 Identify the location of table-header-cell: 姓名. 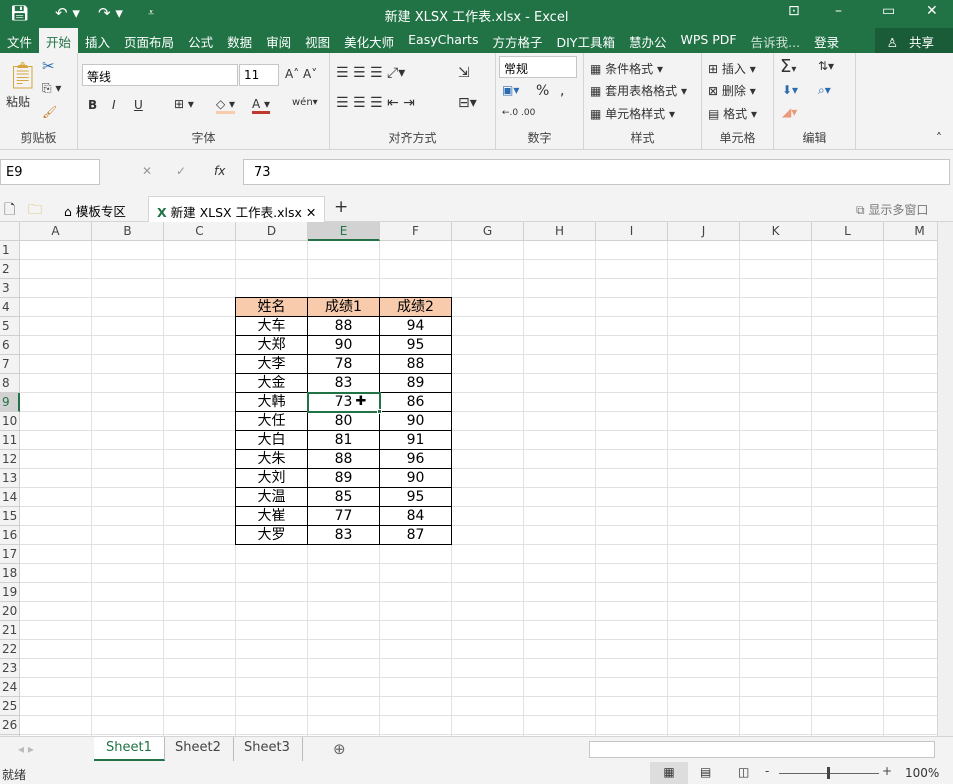
(271, 307).